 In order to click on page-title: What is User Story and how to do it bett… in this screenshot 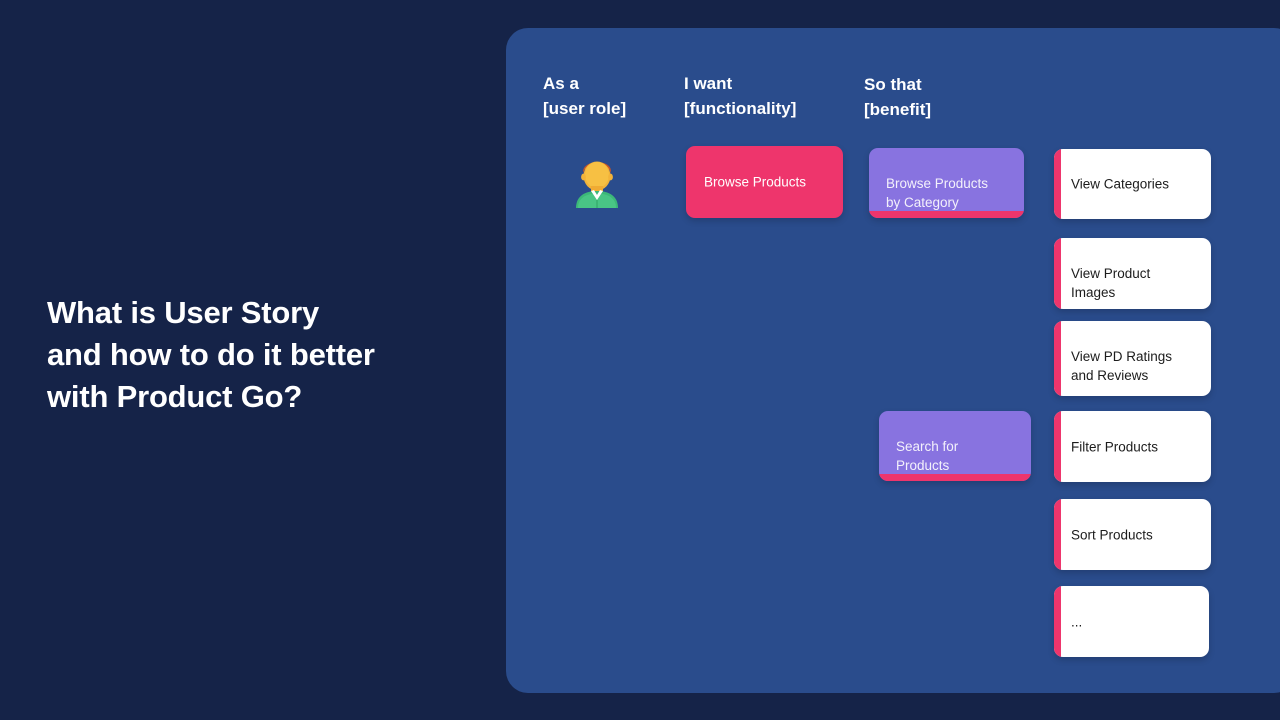, I will do `click(262, 355)`.